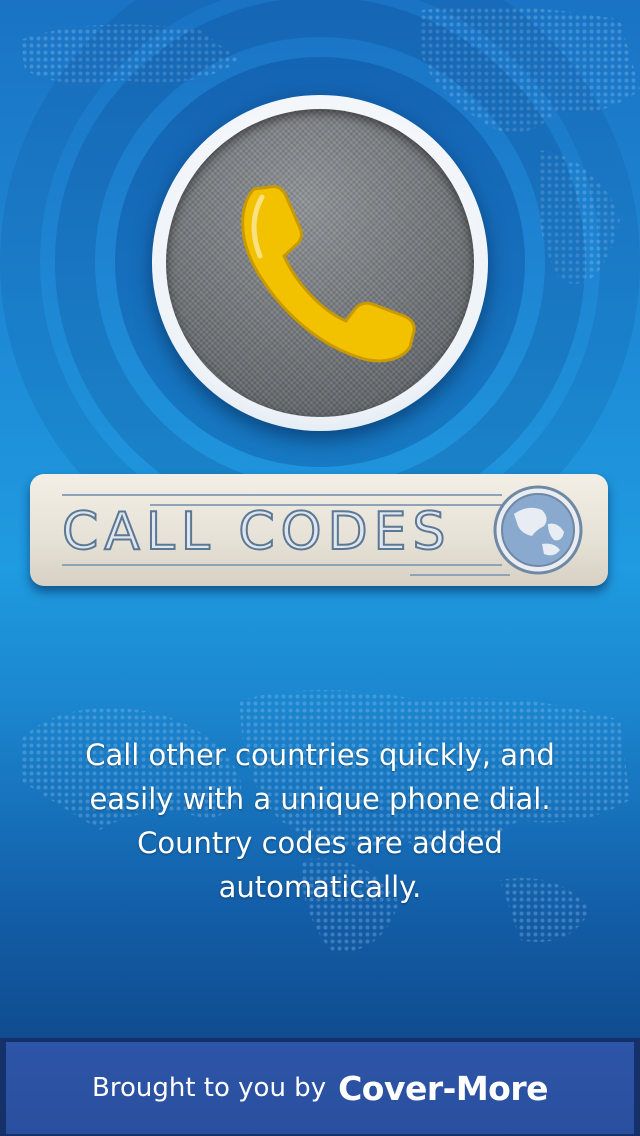 This screenshot has height=1136, width=640. Describe the element at coordinates (443, 1088) in the screenshot. I see `sponsor-brand-logo: Cover-More` at that location.